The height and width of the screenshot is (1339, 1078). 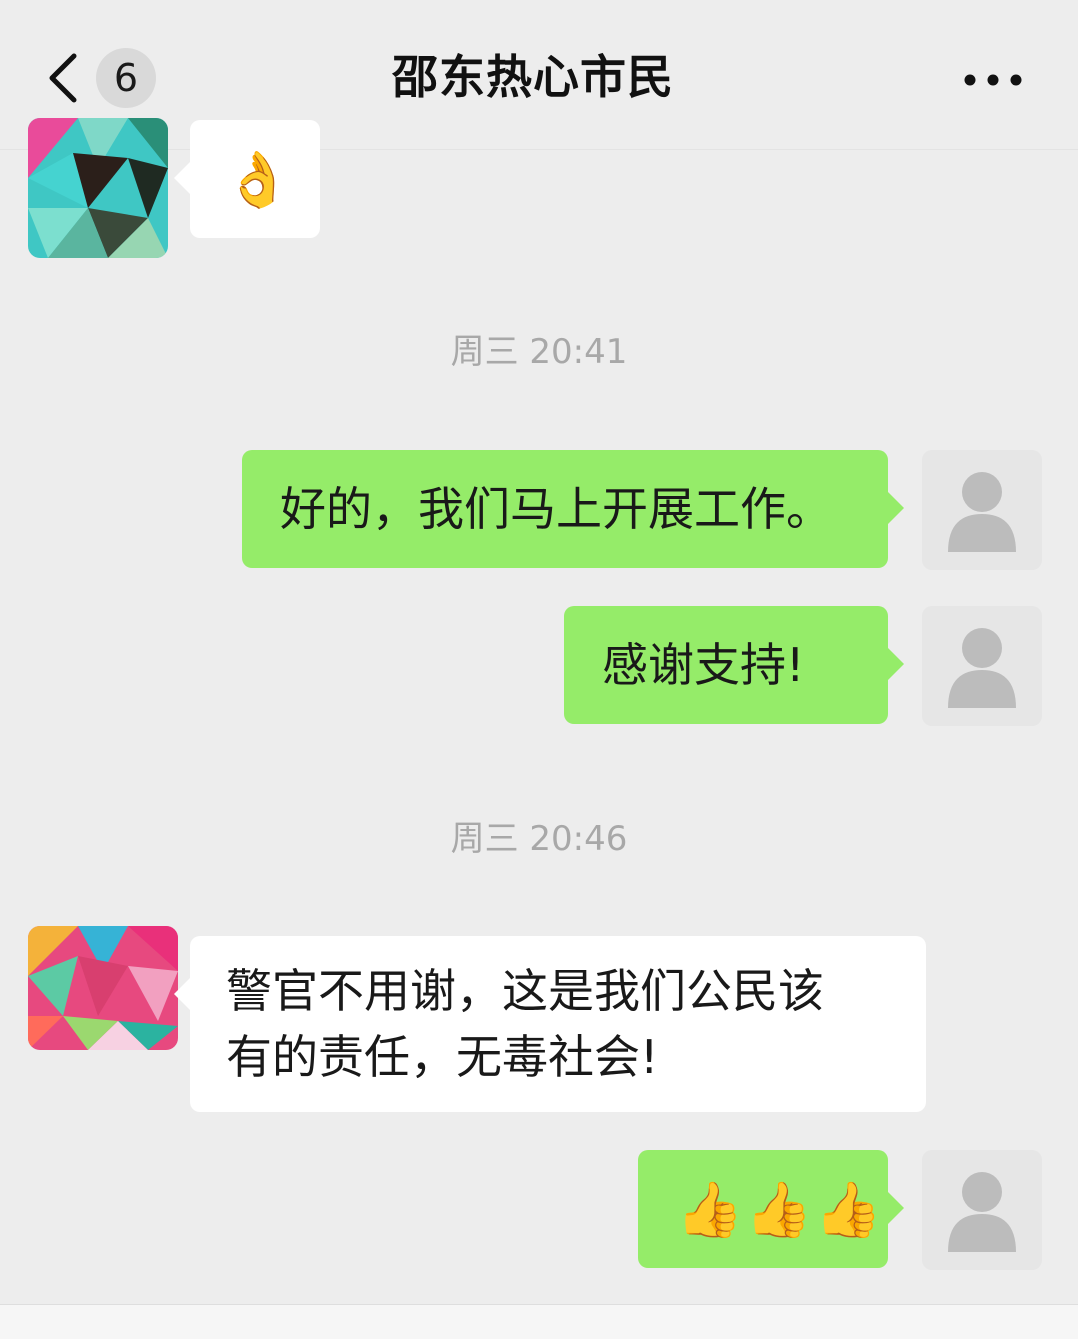 What do you see at coordinates (258, 179) in the screenshot?
I see `ok-hand-emoji: 👌` at bounding box center [258, 179].